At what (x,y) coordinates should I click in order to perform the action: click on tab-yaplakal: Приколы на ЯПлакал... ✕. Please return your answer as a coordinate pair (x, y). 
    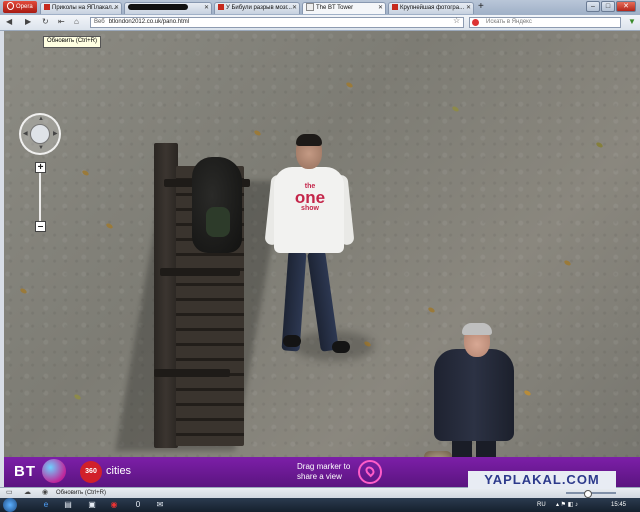
    Looking at the image, I should click on (81, 8).